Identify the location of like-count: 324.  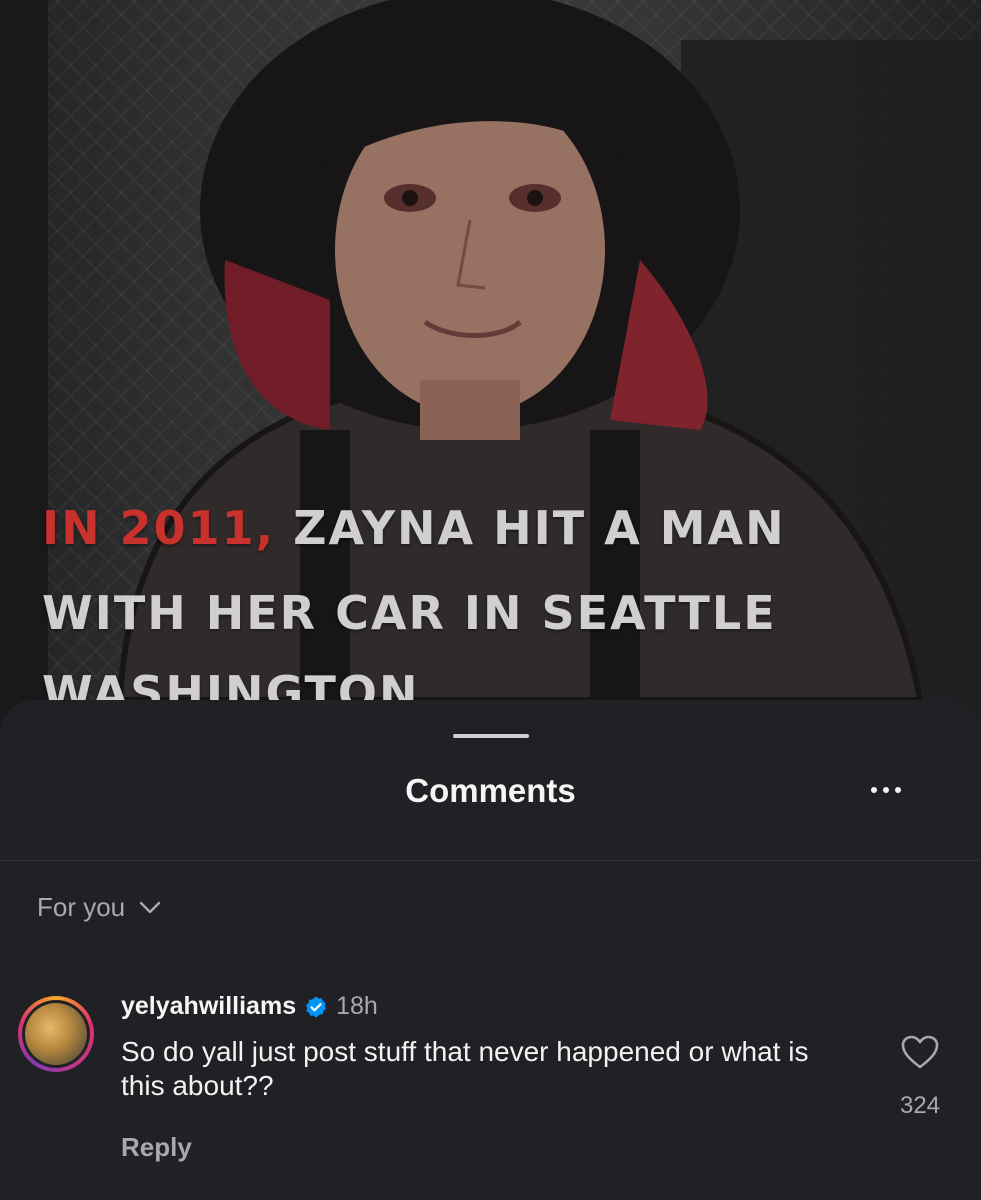
(920, 1105).